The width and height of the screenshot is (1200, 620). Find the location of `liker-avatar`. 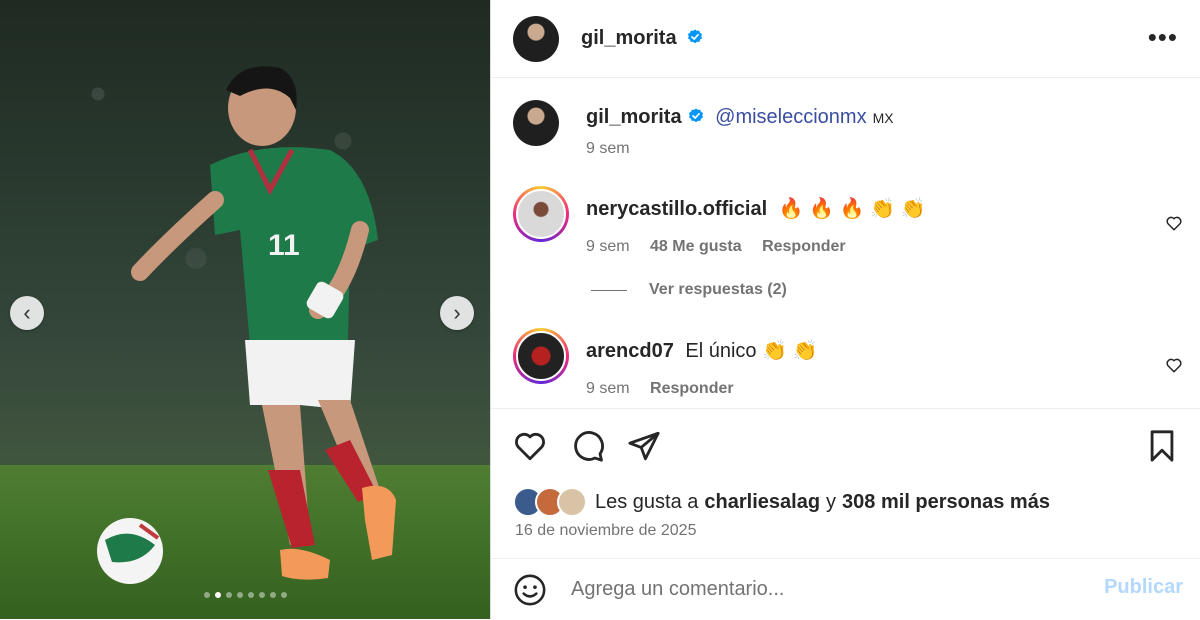

liker-avatar is located at coordinates (572, 502).